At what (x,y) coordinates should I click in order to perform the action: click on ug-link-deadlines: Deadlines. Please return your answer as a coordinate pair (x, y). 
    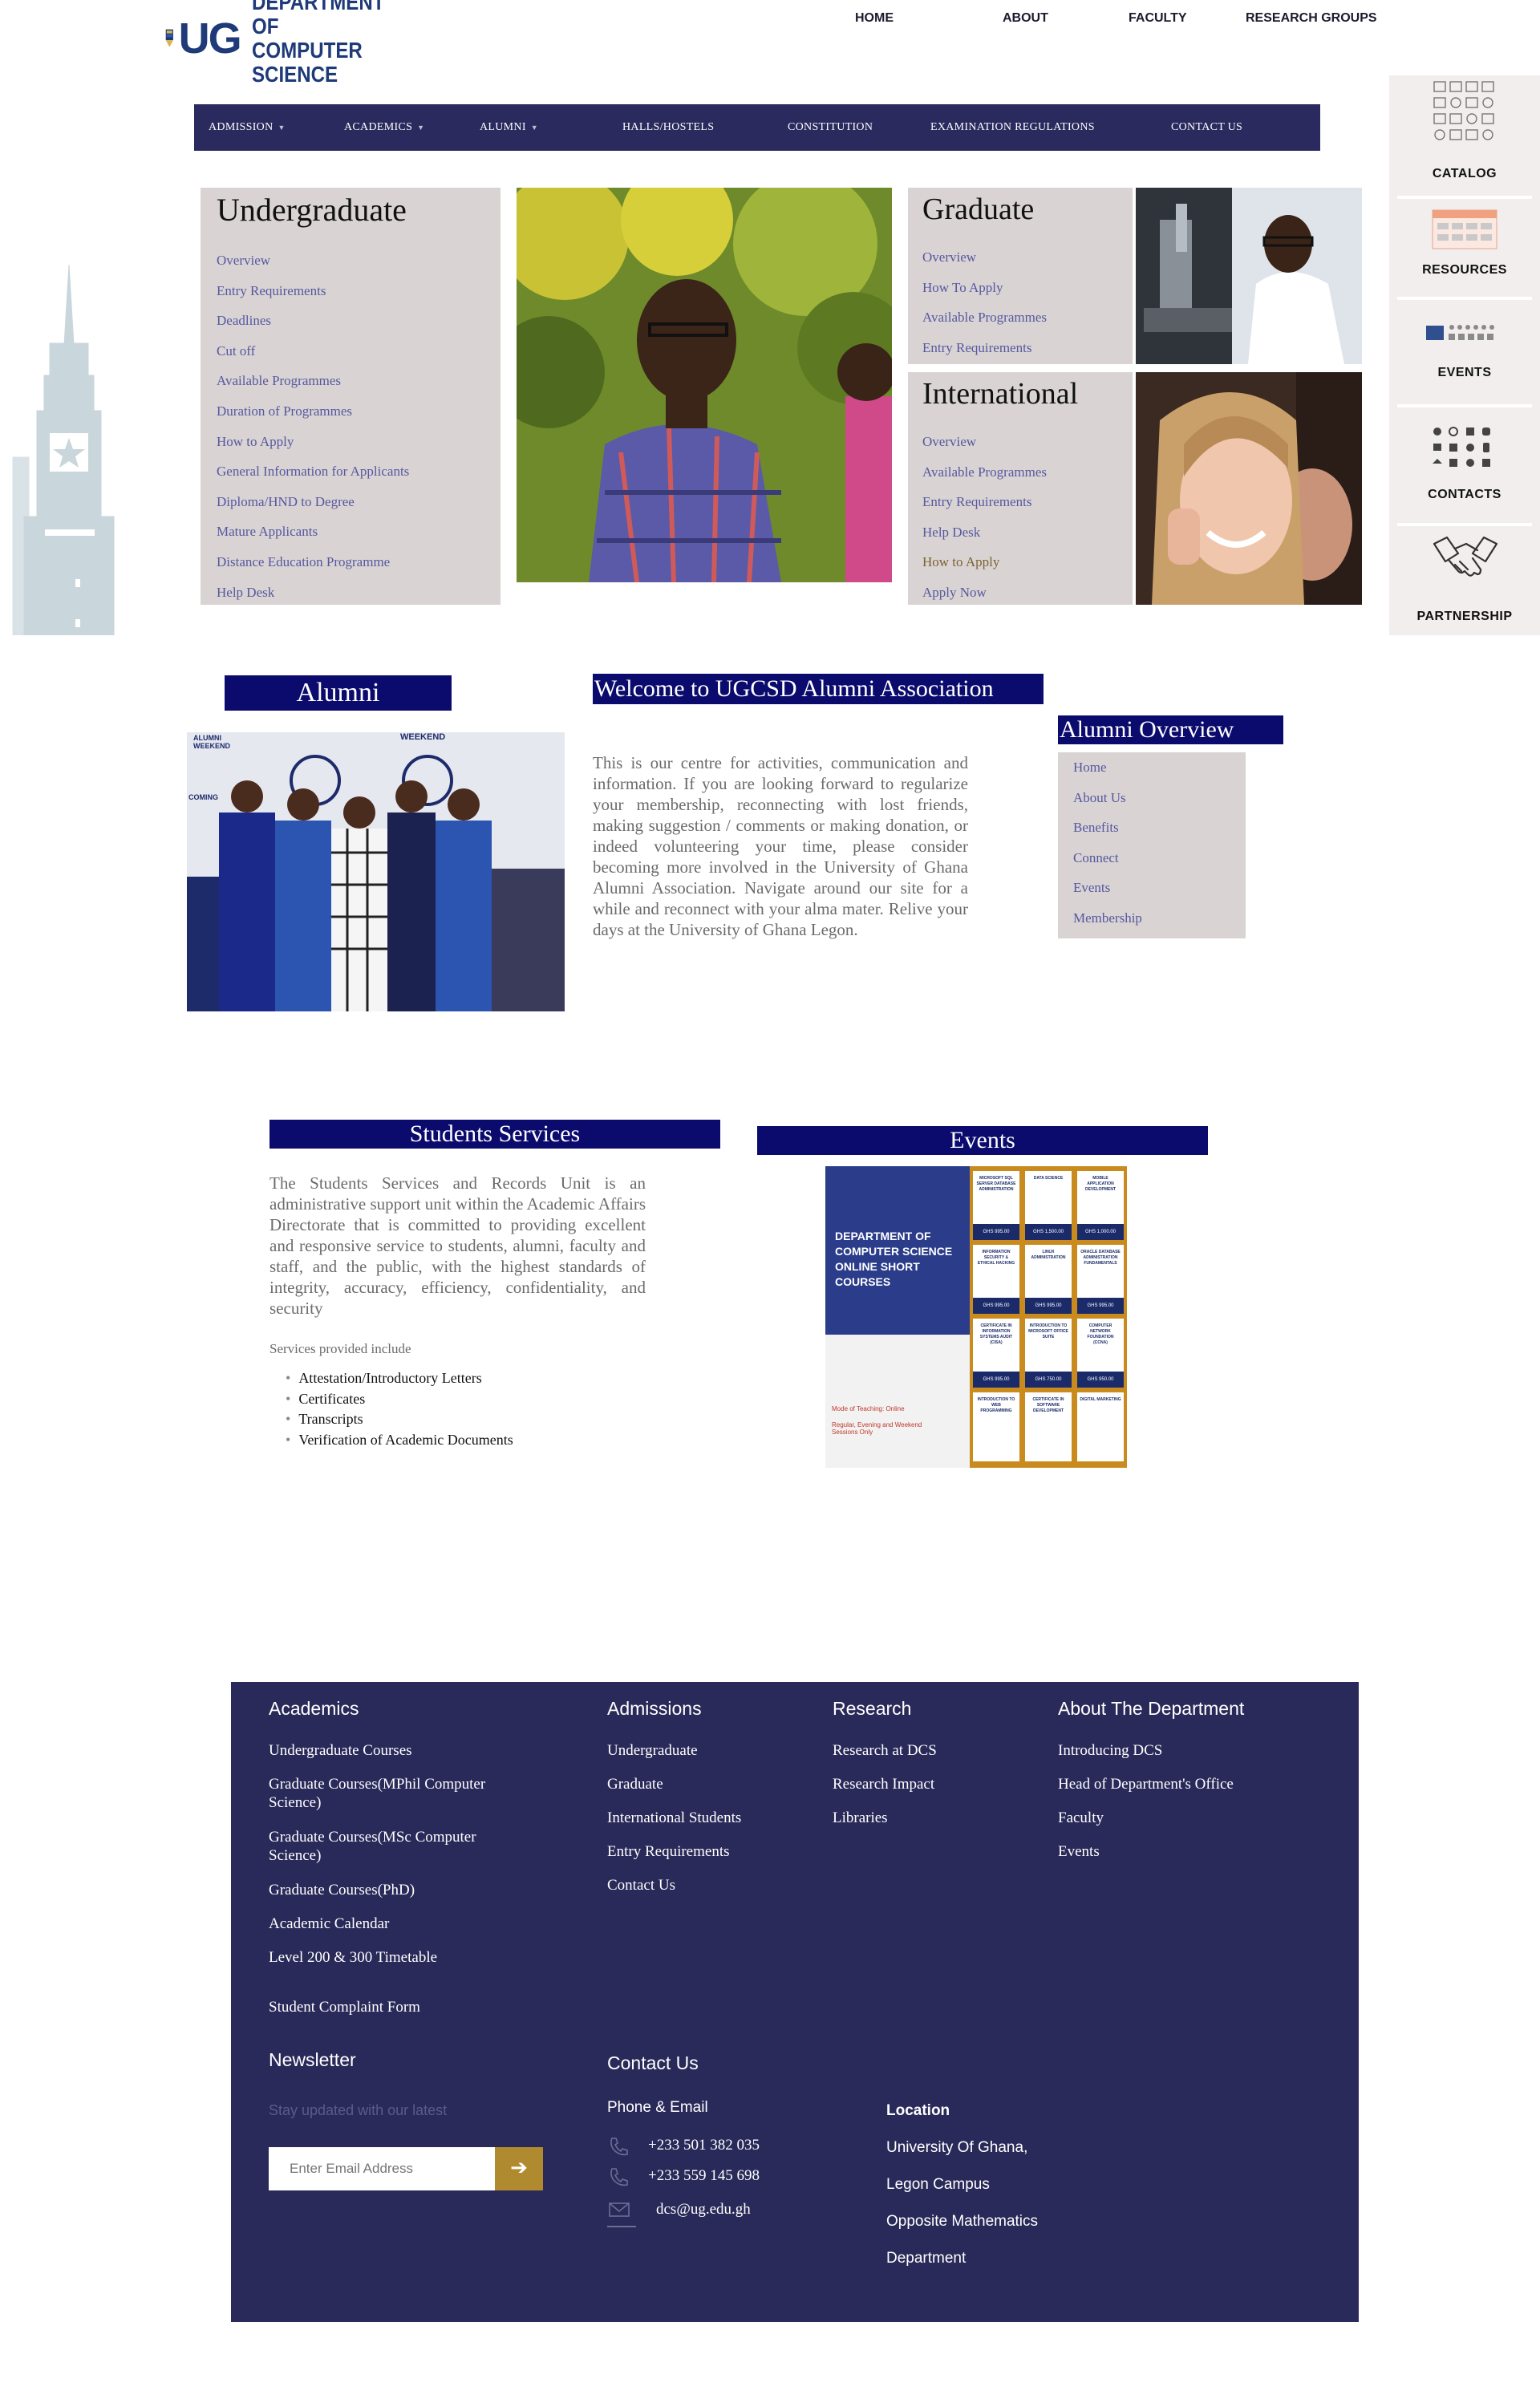
    Looking at the image, I should click on (313, 321).